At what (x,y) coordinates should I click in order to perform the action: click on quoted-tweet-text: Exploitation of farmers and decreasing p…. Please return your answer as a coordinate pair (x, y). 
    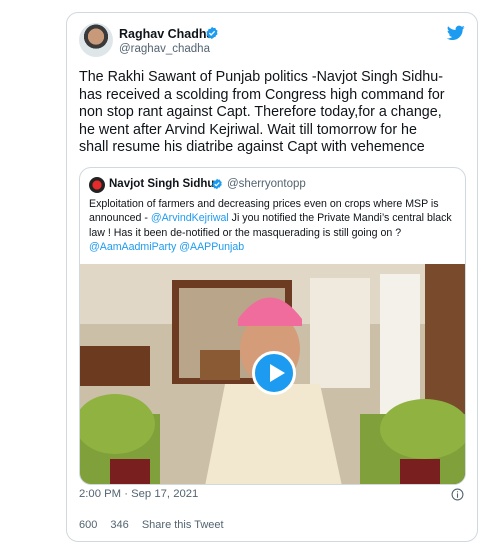
    Looking at the image, I should click on (275, 226).